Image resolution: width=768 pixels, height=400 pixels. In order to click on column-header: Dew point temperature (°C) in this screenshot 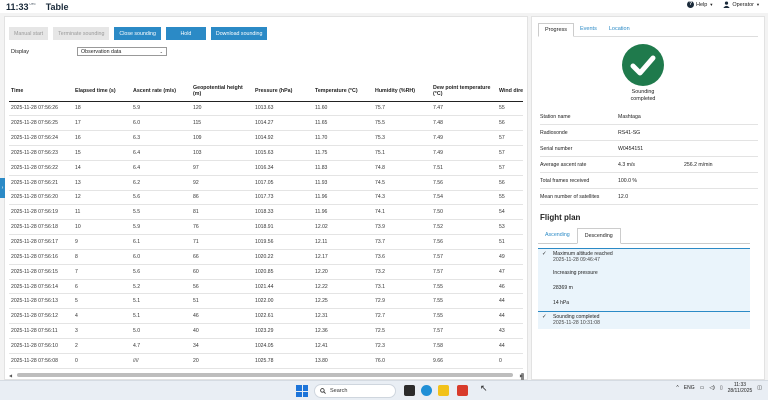, I will do `click(464, 91)`.